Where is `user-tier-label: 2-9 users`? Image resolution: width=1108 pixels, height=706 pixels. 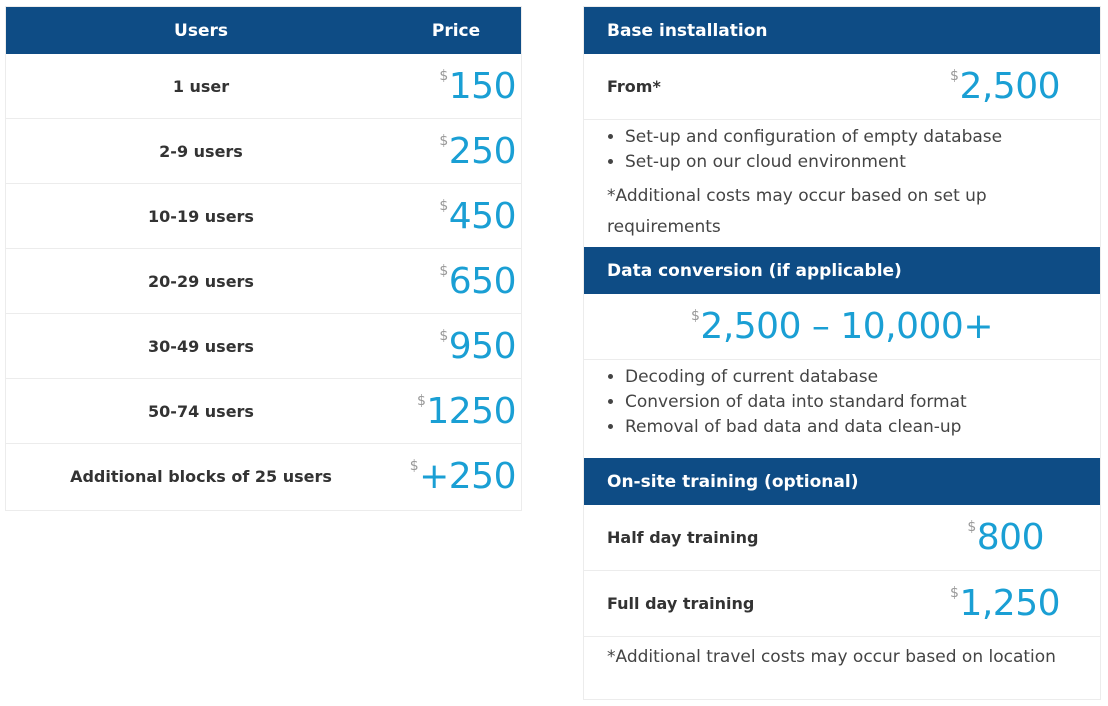
user-tier-label: 2-9 users is located at coordinates (201, 151).